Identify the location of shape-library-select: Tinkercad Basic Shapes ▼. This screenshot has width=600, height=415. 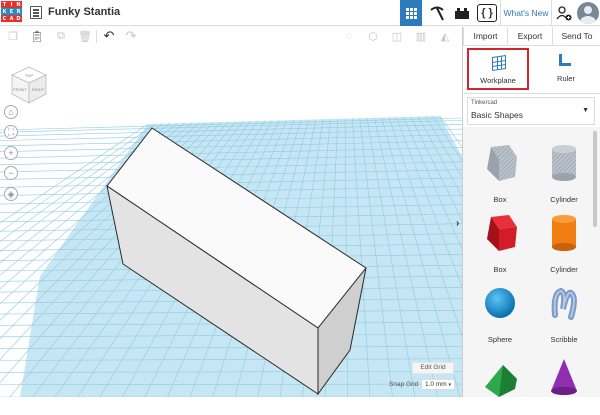
(531, 111).